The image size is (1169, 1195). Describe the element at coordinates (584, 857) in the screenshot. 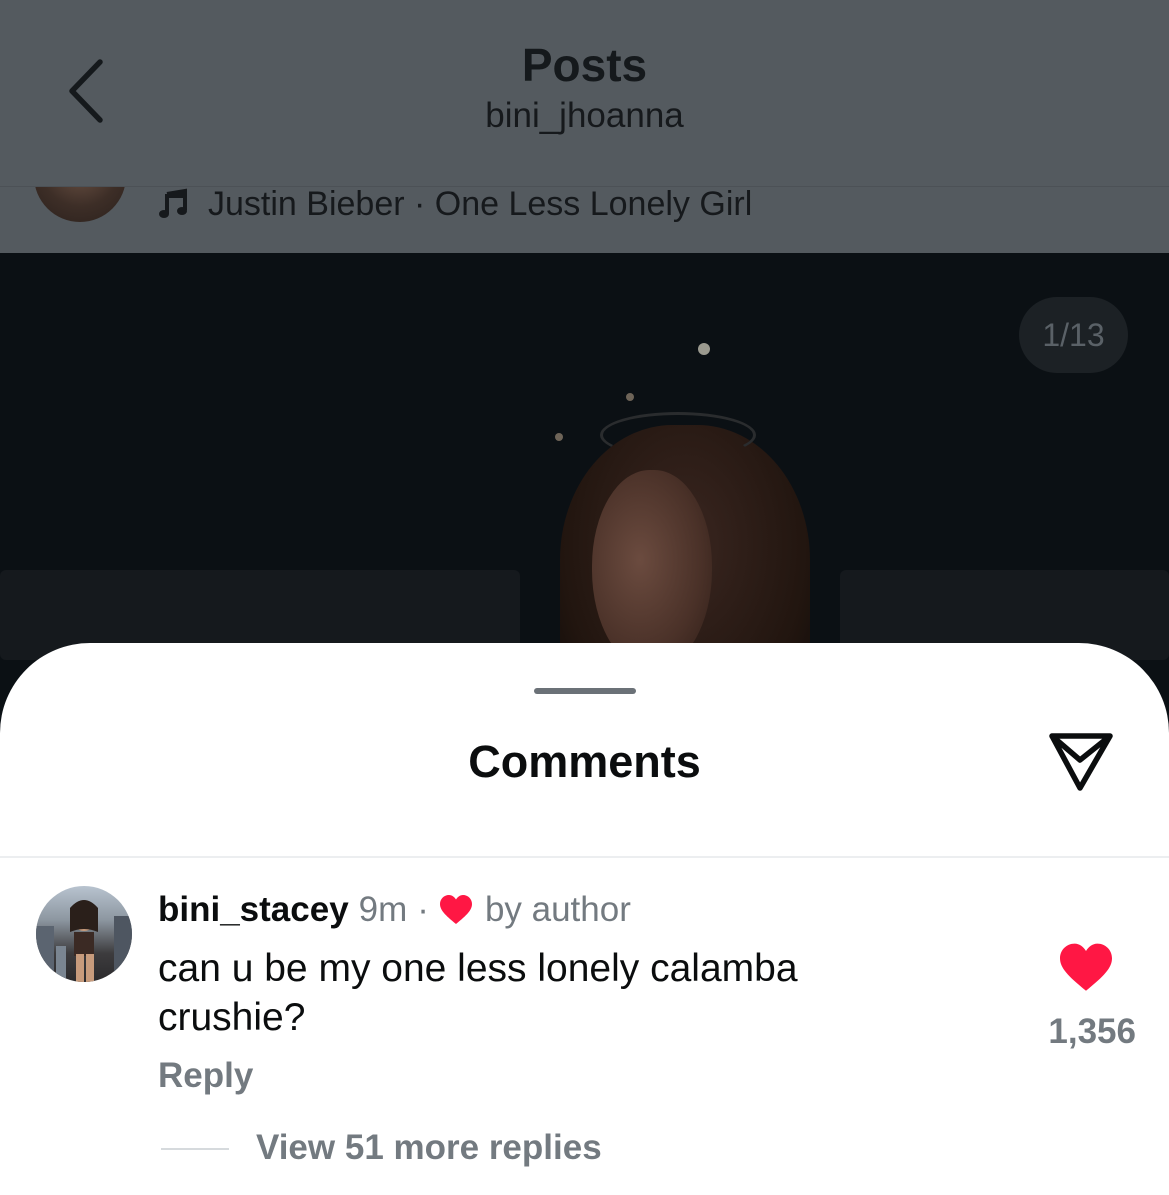

I see `sheet-divider` at that location.